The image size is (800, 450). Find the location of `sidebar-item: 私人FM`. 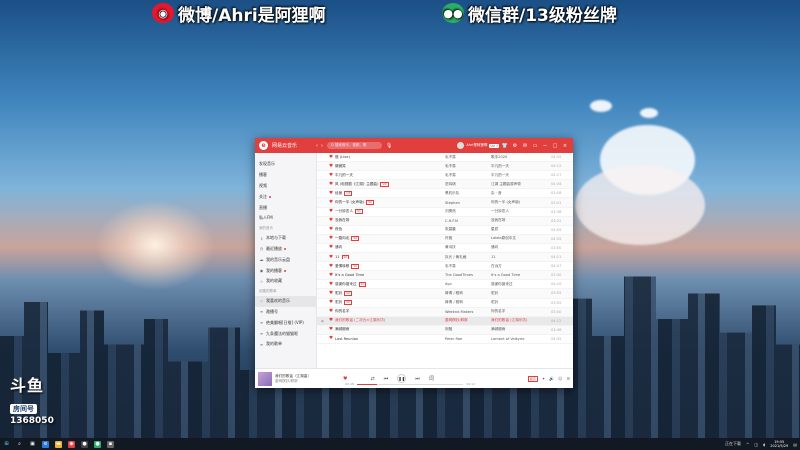

sidebar-item: 私人FM is located at coordinates (285, 218).